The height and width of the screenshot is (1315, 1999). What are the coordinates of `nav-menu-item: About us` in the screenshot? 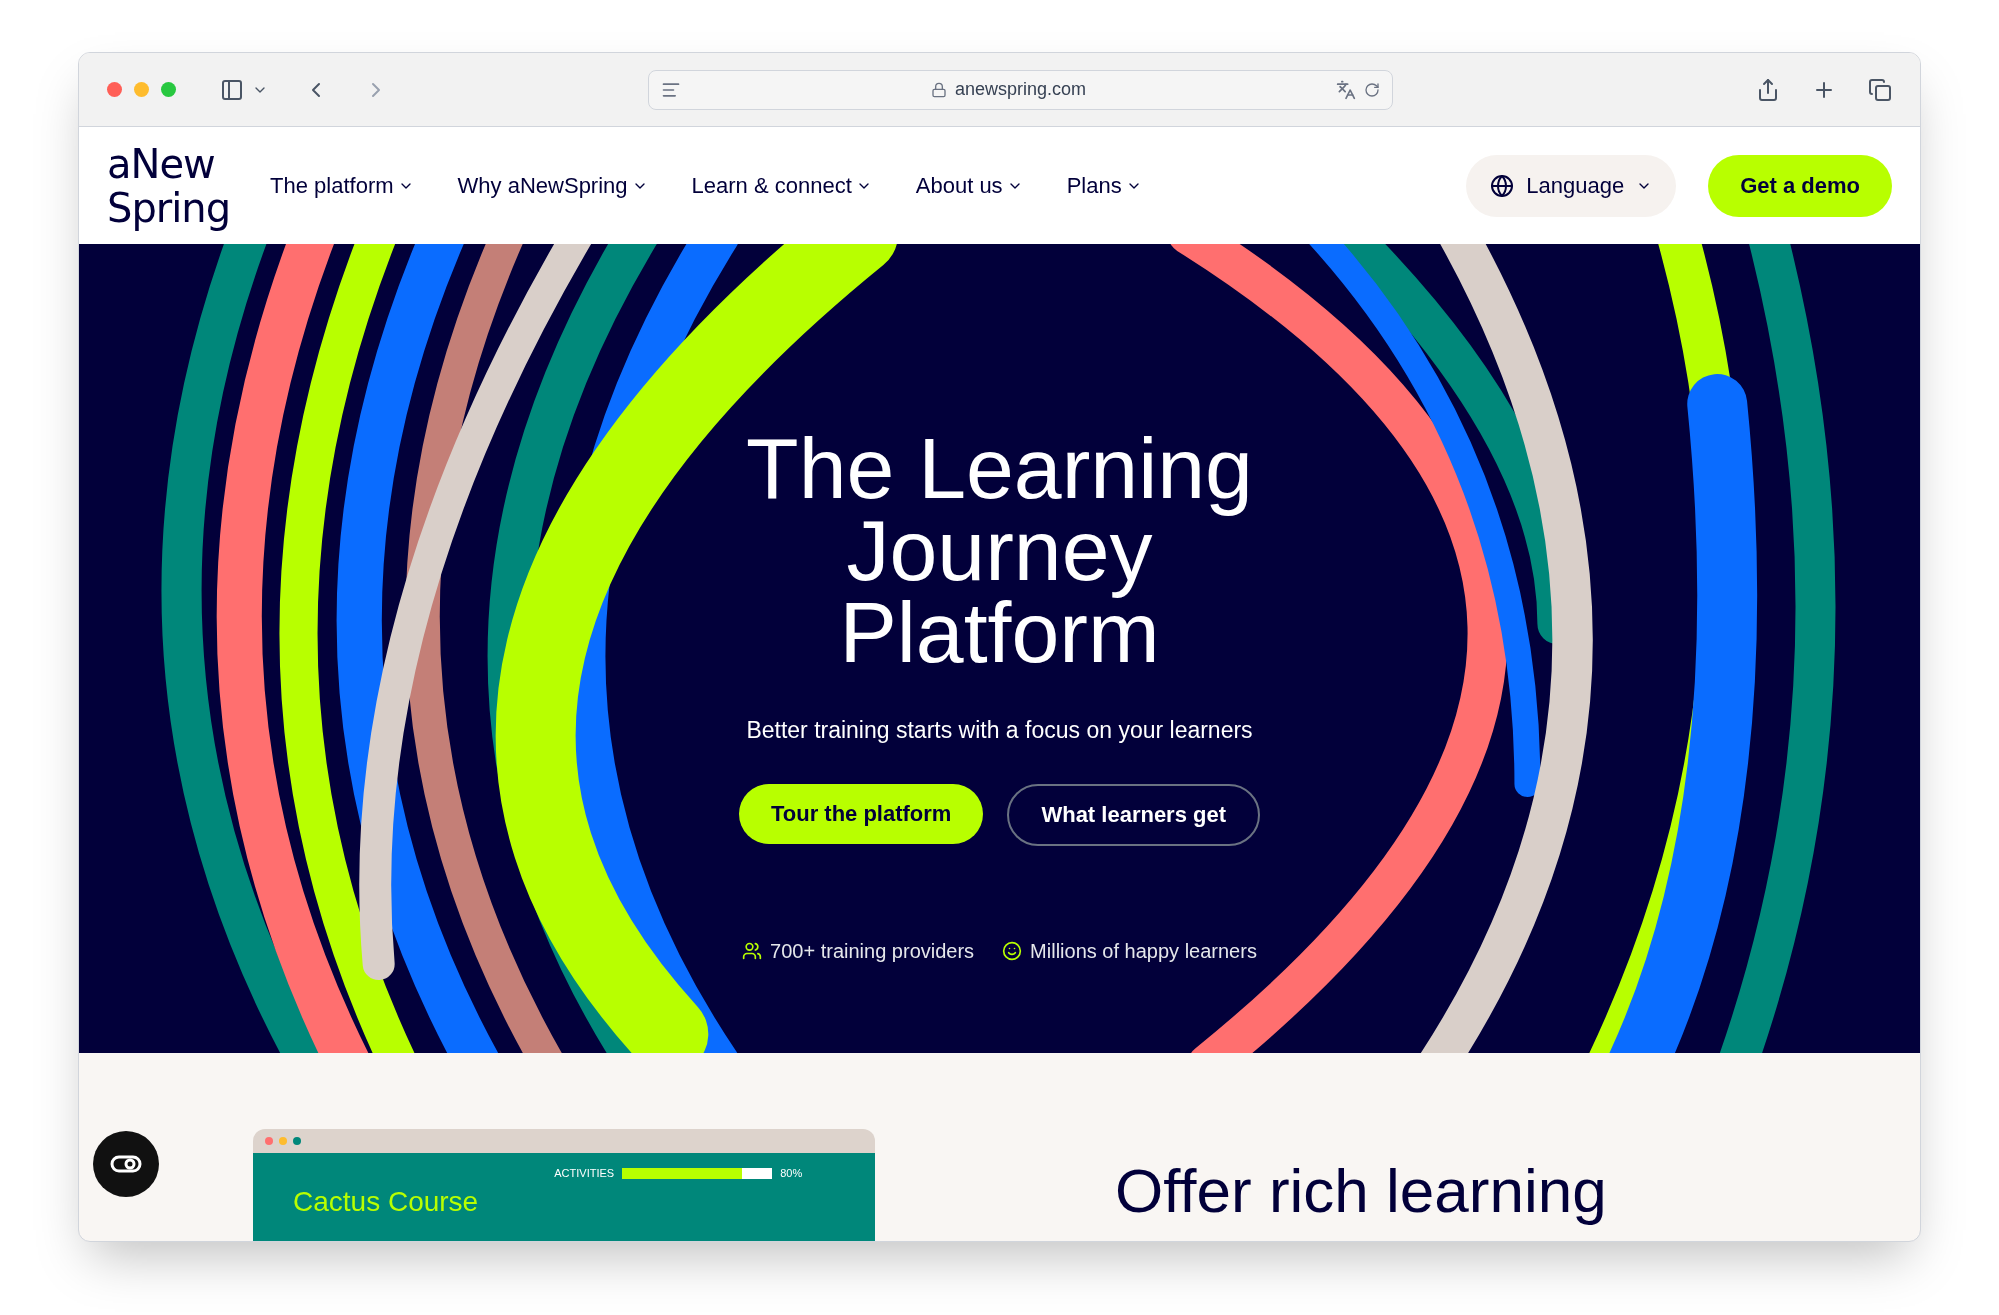 It's located at (969, 185).